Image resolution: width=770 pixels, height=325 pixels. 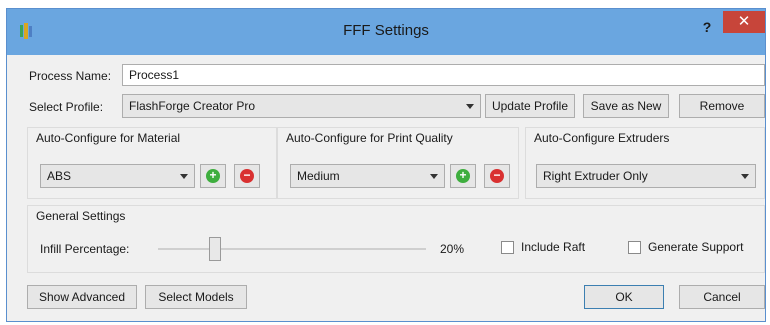 What do you see at coordinates (85, 249) in the screenshot?
I see `infill-percentage-label: Infill Percentage:` at bounding box center [85, 249].